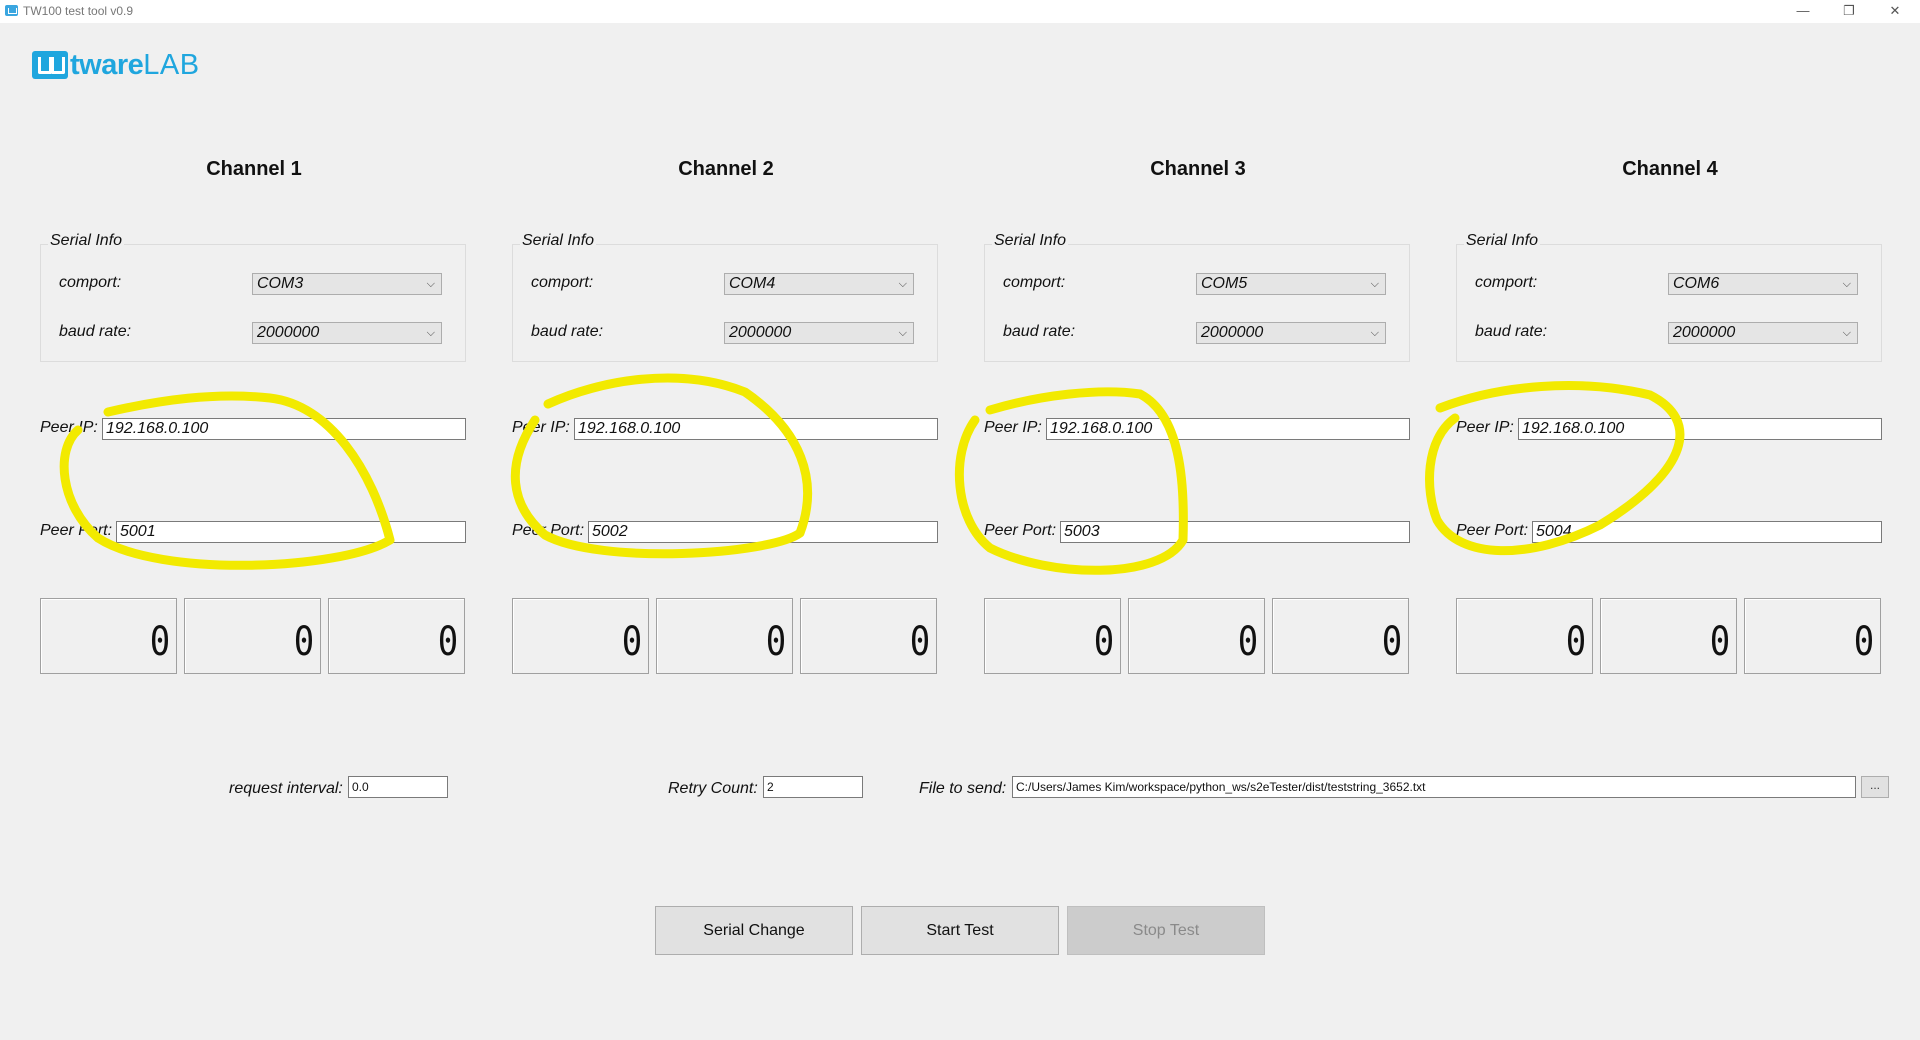  Describe the element at coordinates (713, 788) in the screenshot. I see `retry-count-label: Retry Count:` at that location.